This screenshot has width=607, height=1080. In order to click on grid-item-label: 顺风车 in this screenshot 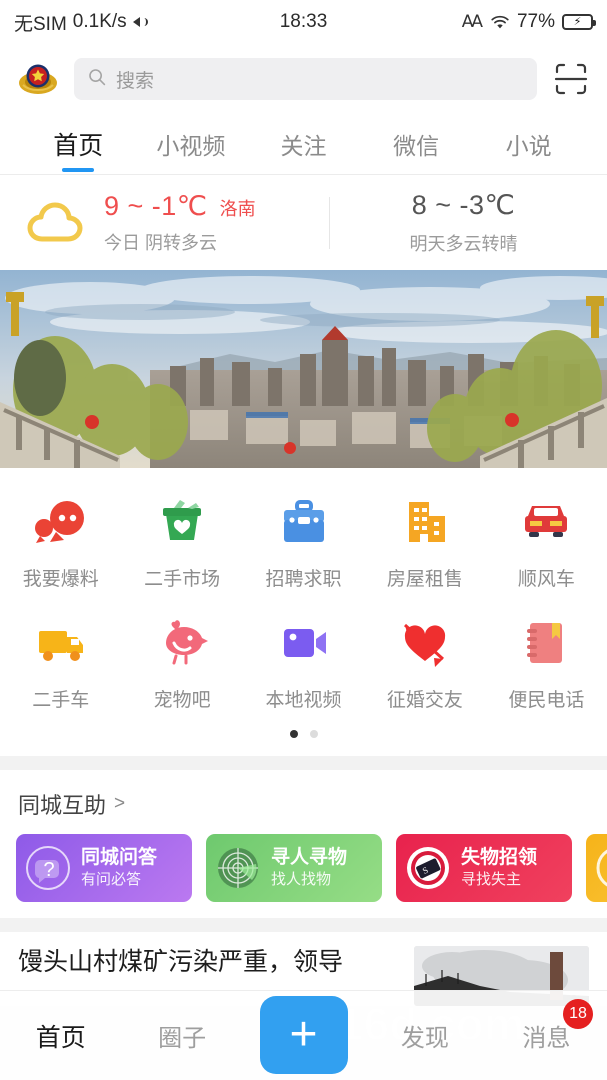, I will do `click(546, 579)`.